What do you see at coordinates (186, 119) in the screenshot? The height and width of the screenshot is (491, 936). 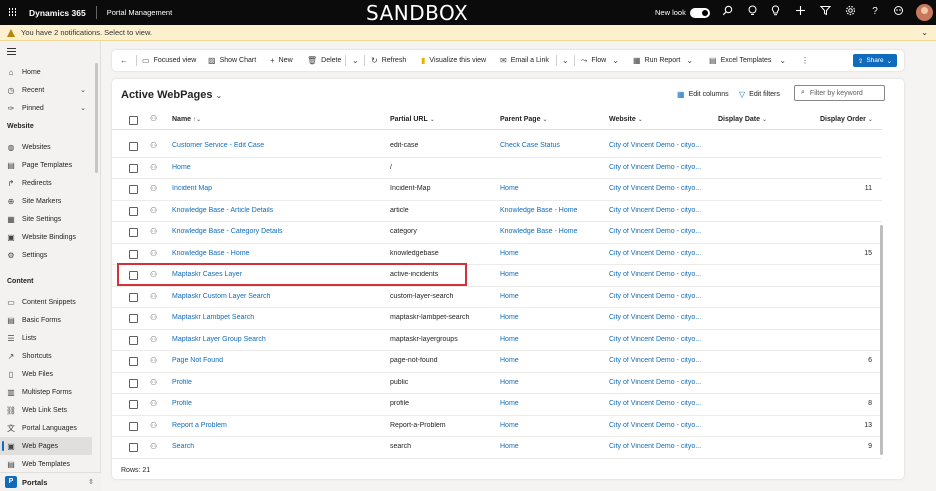 I see `column-header-name: Name ↑⌄` at bounding box center [186, 119].